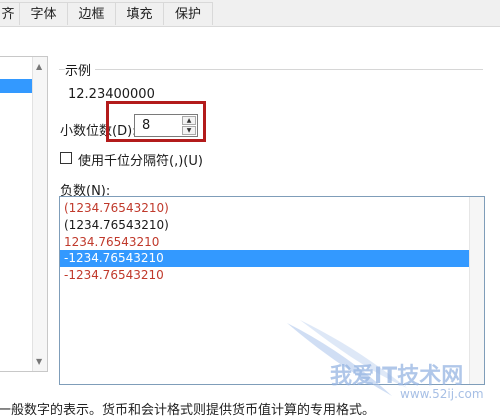  I want to click on negative-list-scrollbar, so click(476, 290).